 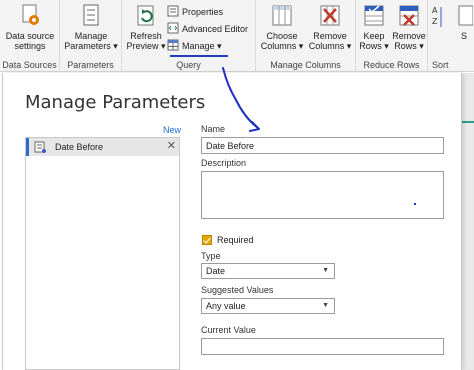 What do you see at coordinates (90, 65) in the screenshot?
I see `group-label-parameters: Parameters` at bounding box center [90, 65].